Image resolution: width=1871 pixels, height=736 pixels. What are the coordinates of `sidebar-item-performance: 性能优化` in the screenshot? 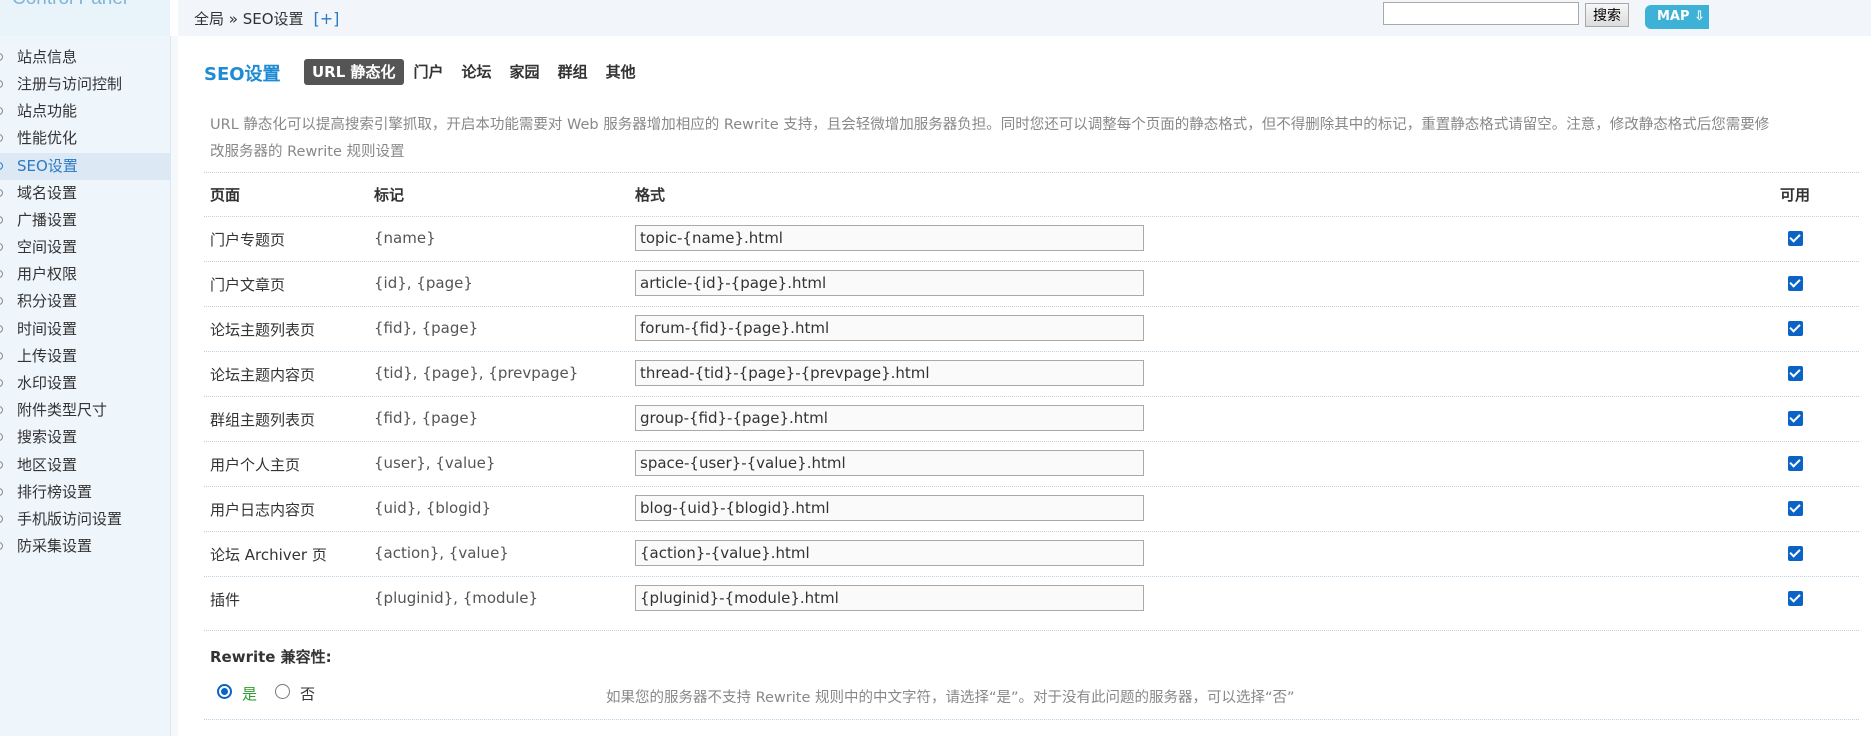 It's located at (85, 138).